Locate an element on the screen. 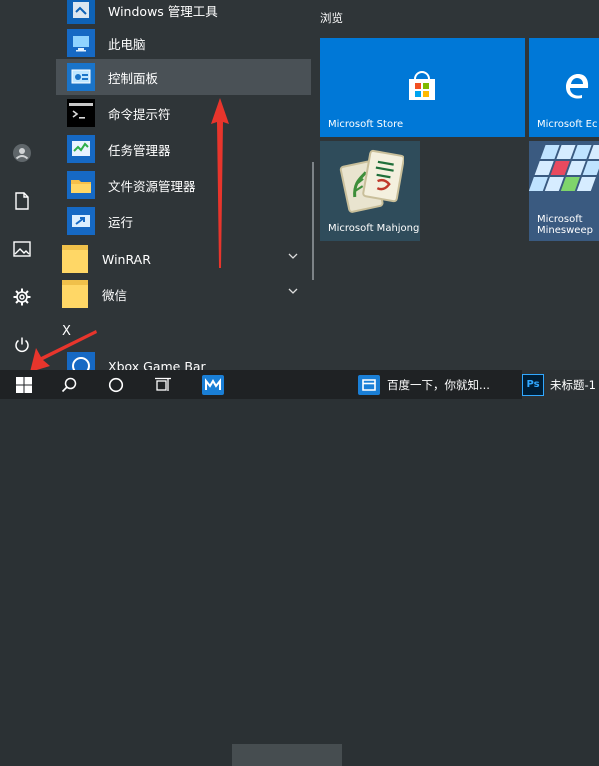 This screenshot has height=766, width=599. cortana-circle-icon is located at coordinates (116, 384).